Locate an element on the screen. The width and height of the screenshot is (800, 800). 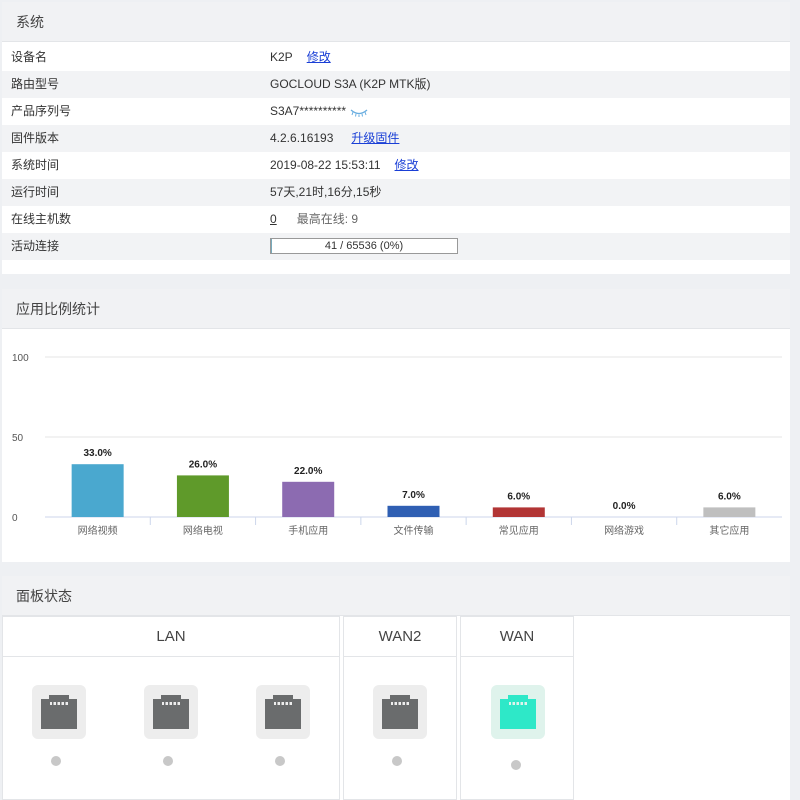
active-connections-bar: 41 / 65536 (0%) is located at coordinates (364, 246).